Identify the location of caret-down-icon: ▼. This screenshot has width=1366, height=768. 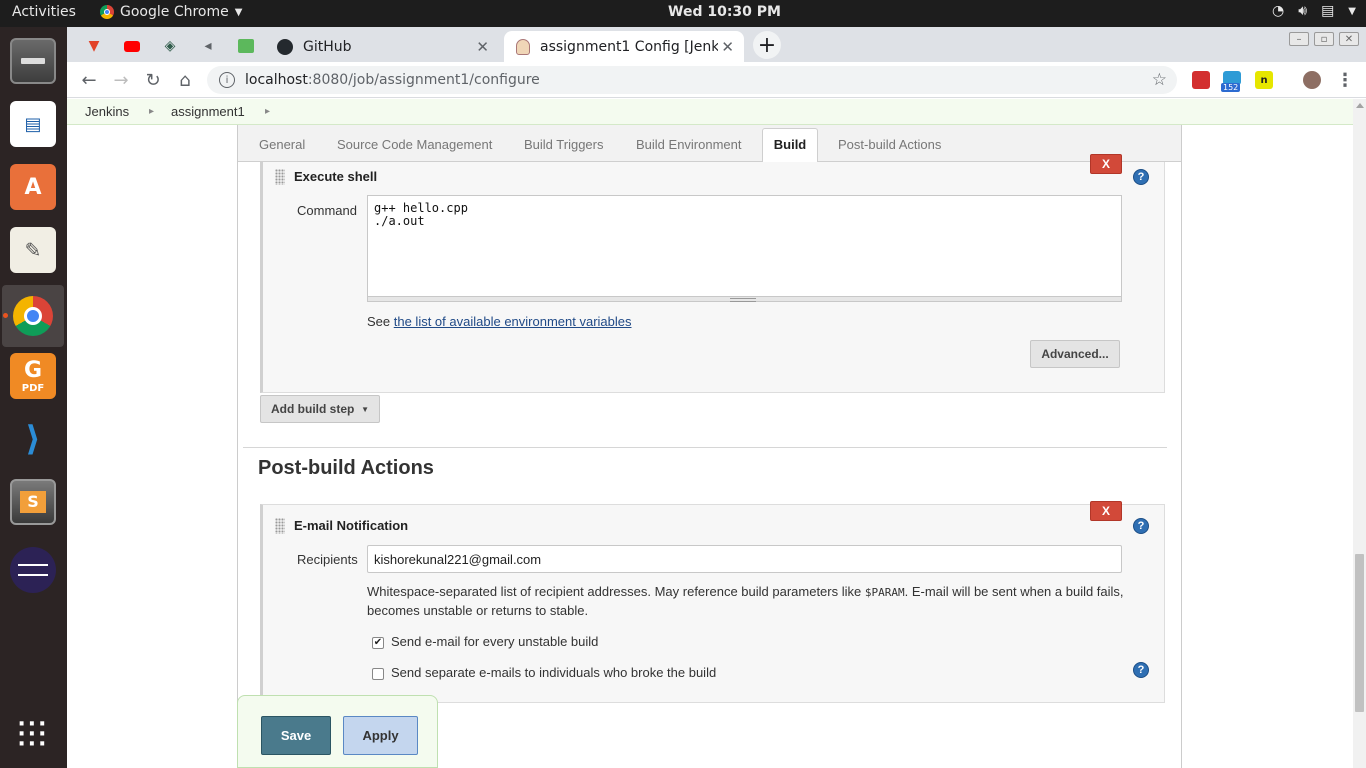
(365, 409).